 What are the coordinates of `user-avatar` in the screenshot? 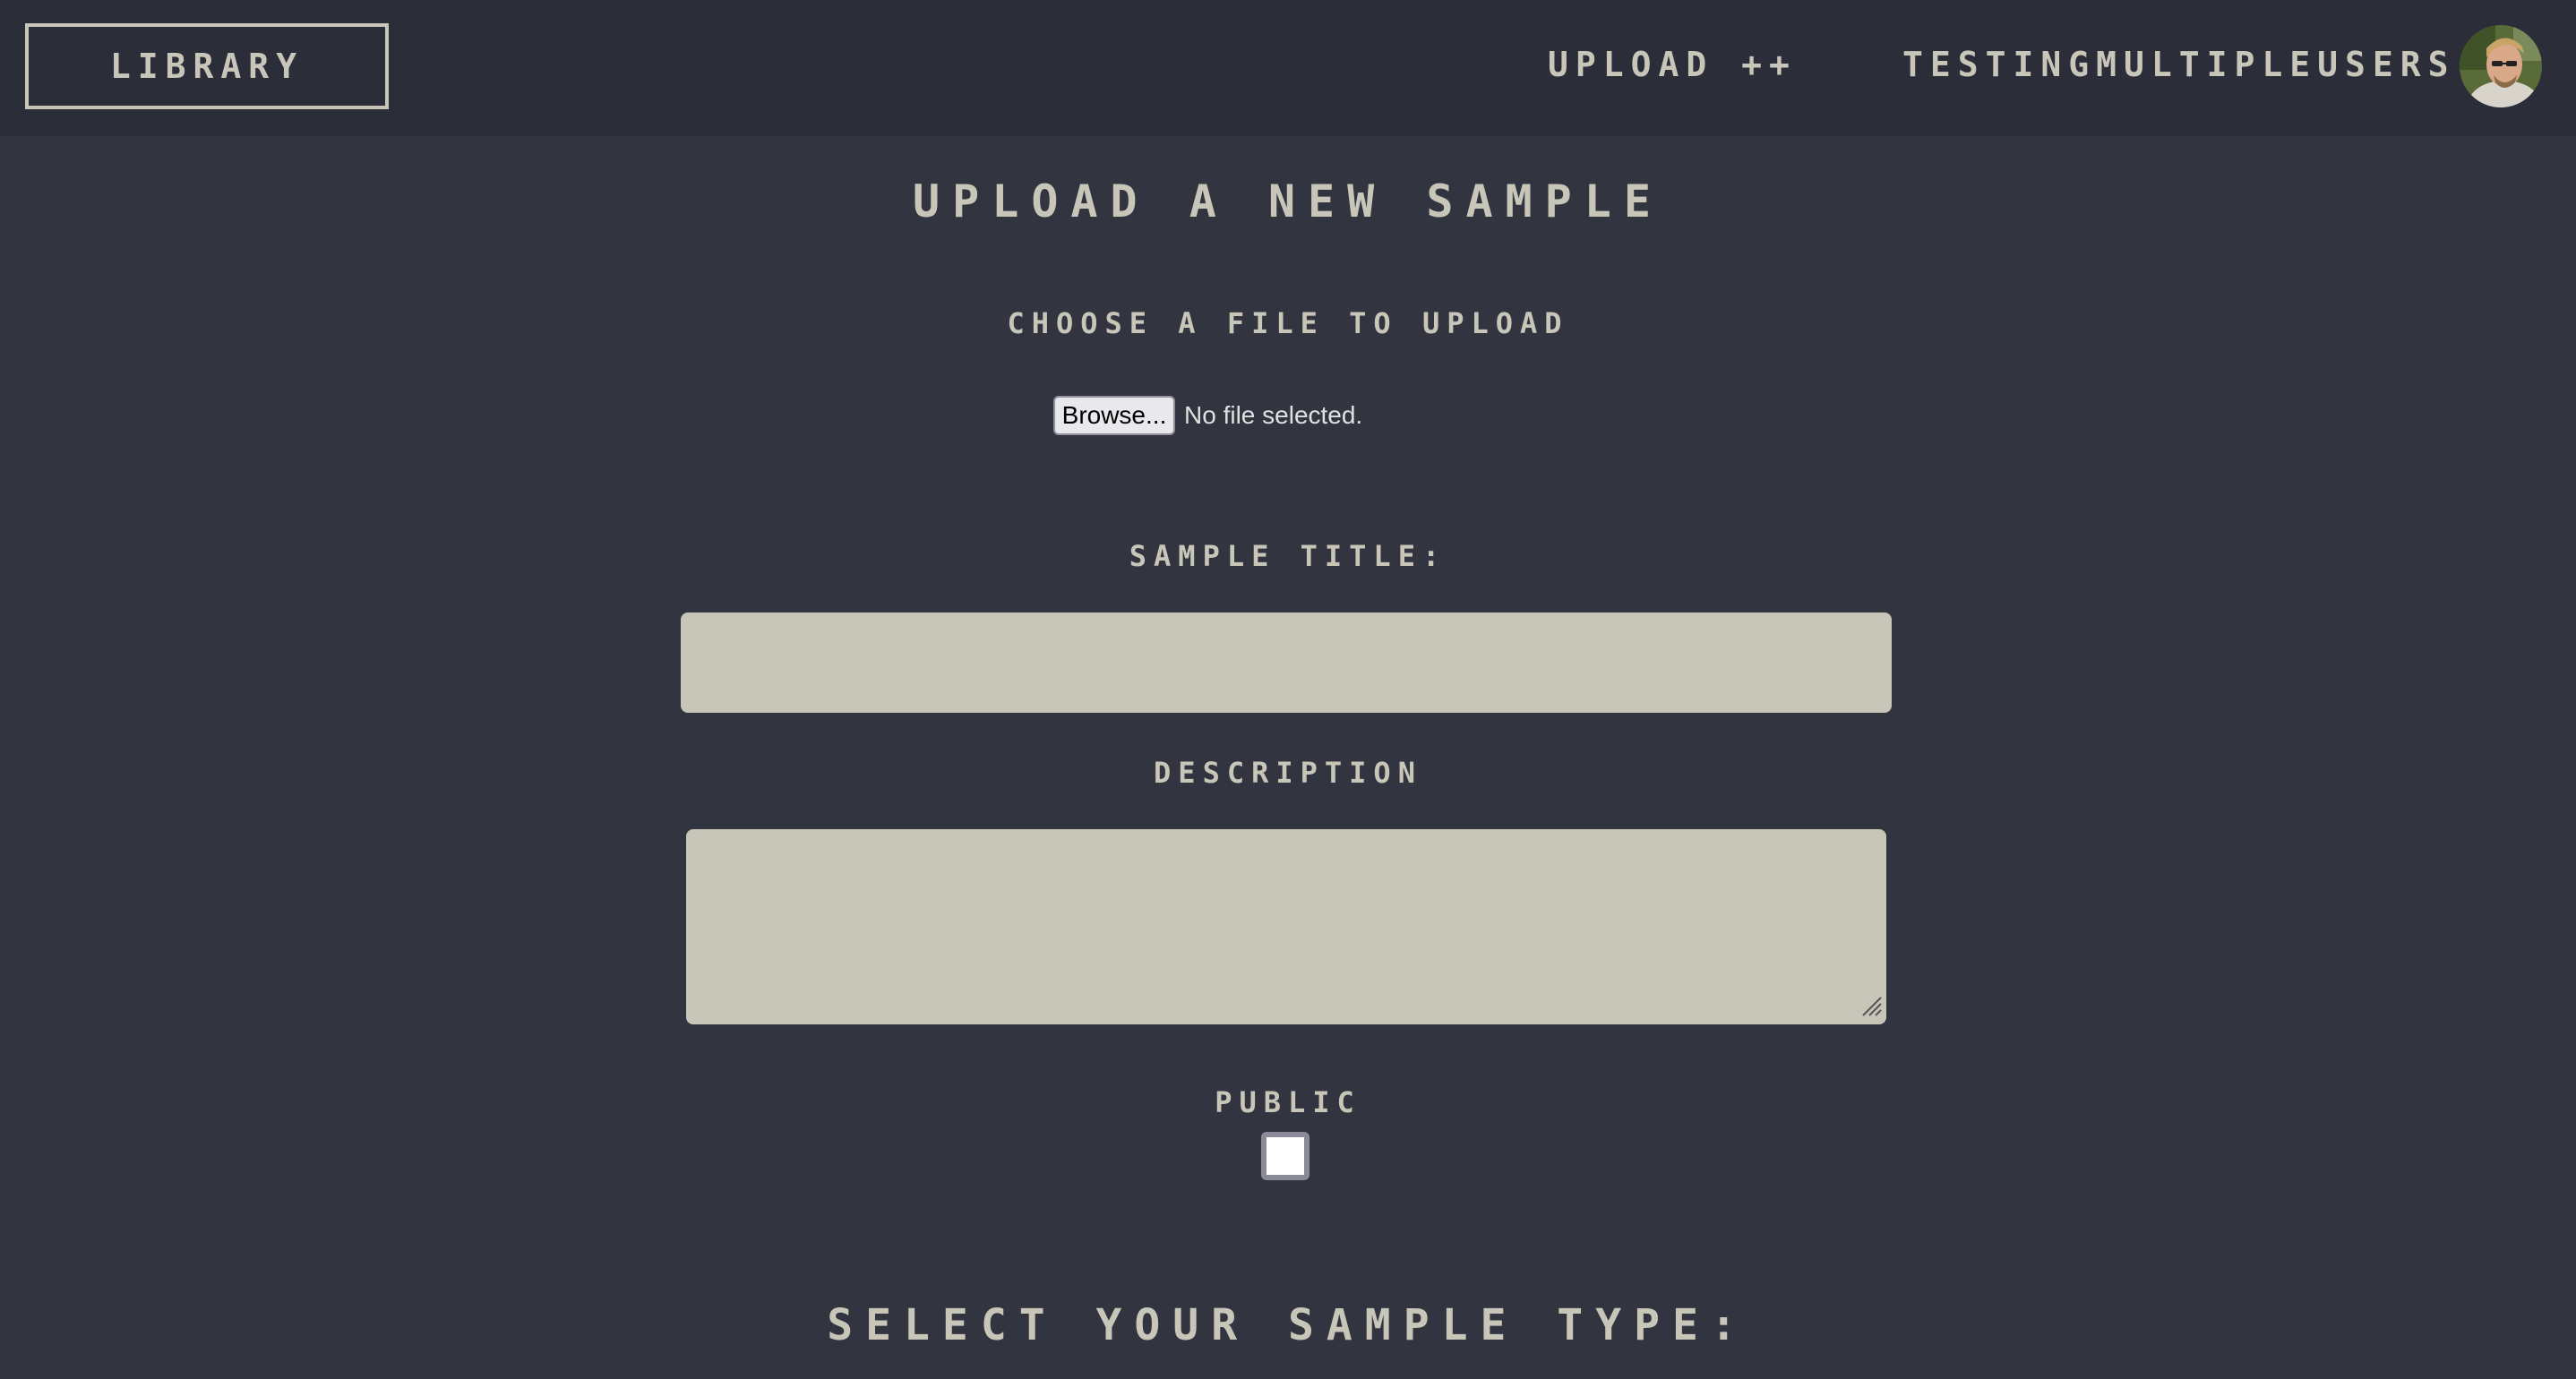 It's located at (2501, 66).